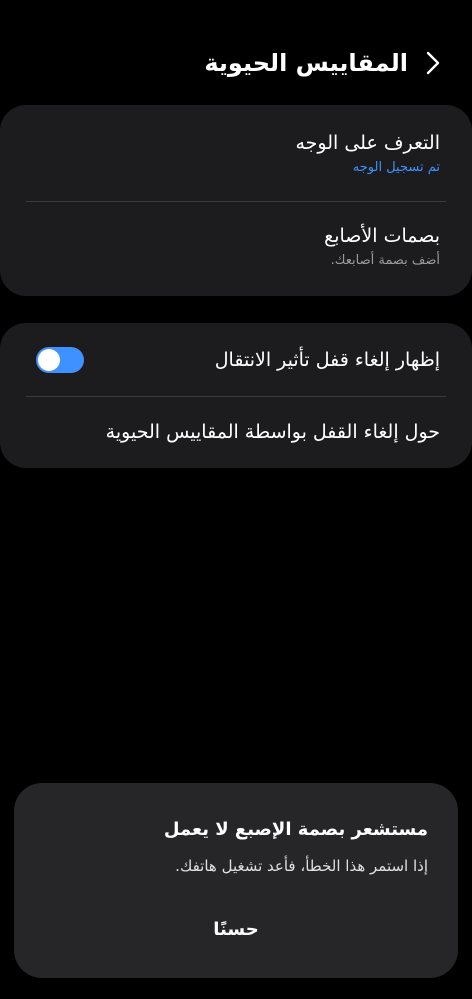 This screenshot has width=472, height=999. I want to click on face-recognition-status: تم تسجيل الوجه, so click(396, 167).